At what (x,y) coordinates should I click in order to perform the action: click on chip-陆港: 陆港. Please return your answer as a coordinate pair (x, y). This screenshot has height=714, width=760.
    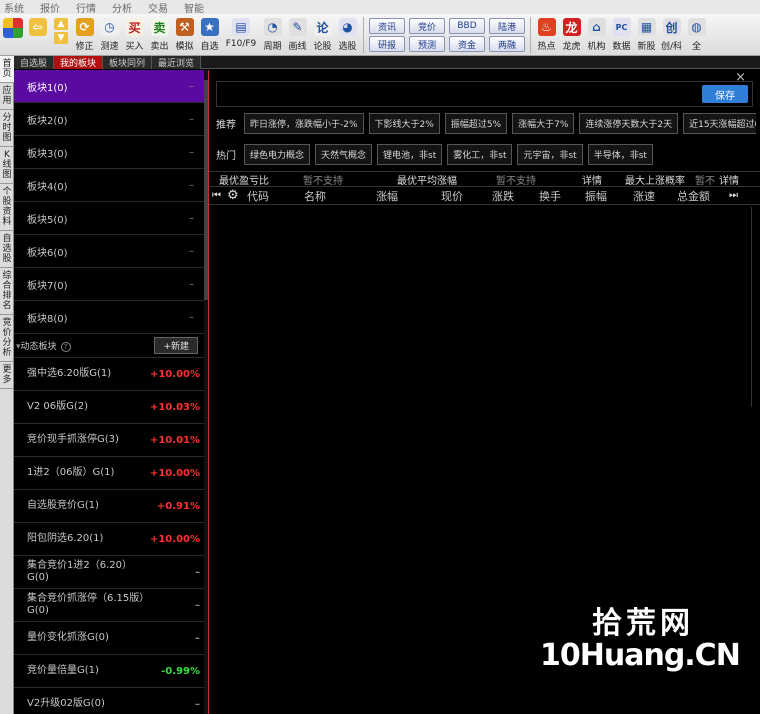
    Looking at the image, I should click on (507, 26).